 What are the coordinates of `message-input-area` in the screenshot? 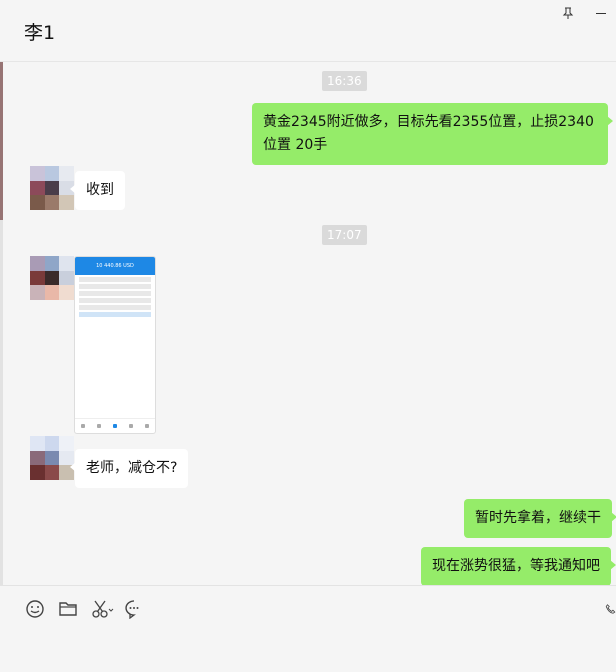 It's located at (308, 628).